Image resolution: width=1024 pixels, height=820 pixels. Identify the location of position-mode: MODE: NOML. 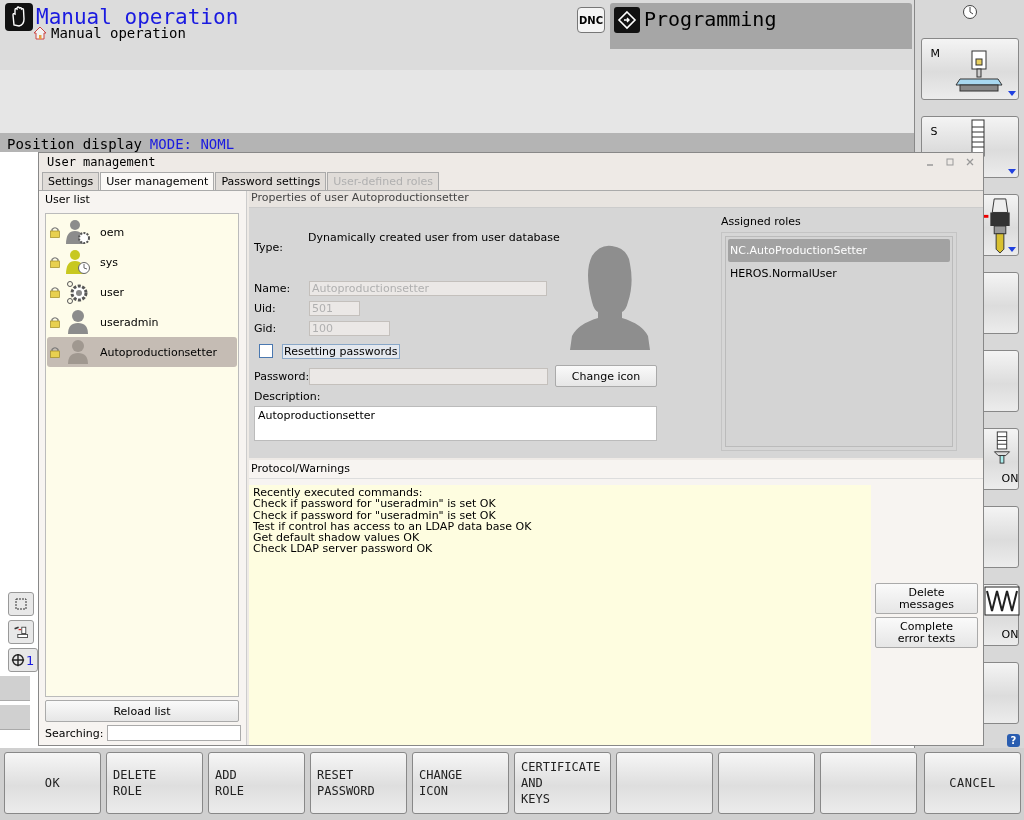
(192, 144).